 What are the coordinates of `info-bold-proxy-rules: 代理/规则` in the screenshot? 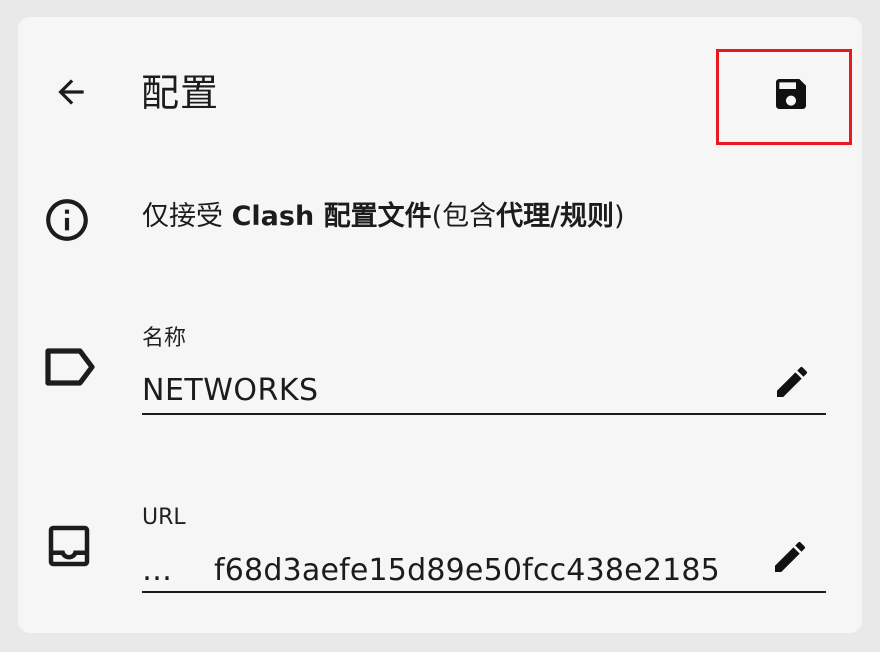 It's located at (555, 216).